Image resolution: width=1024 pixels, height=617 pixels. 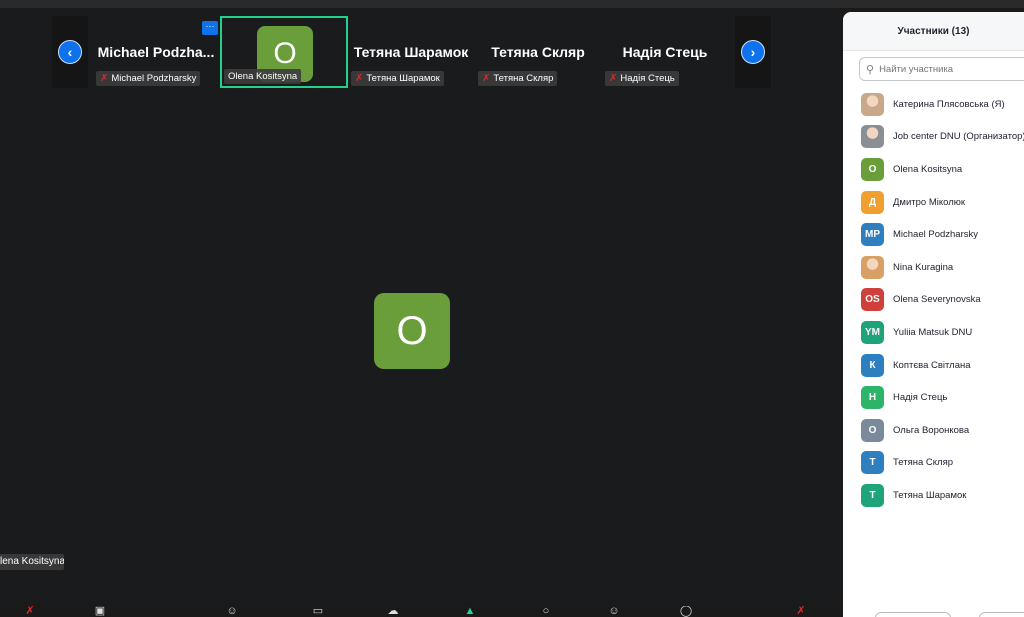 I want to click on tile-more-button: ···, so click(x=210, y=28).